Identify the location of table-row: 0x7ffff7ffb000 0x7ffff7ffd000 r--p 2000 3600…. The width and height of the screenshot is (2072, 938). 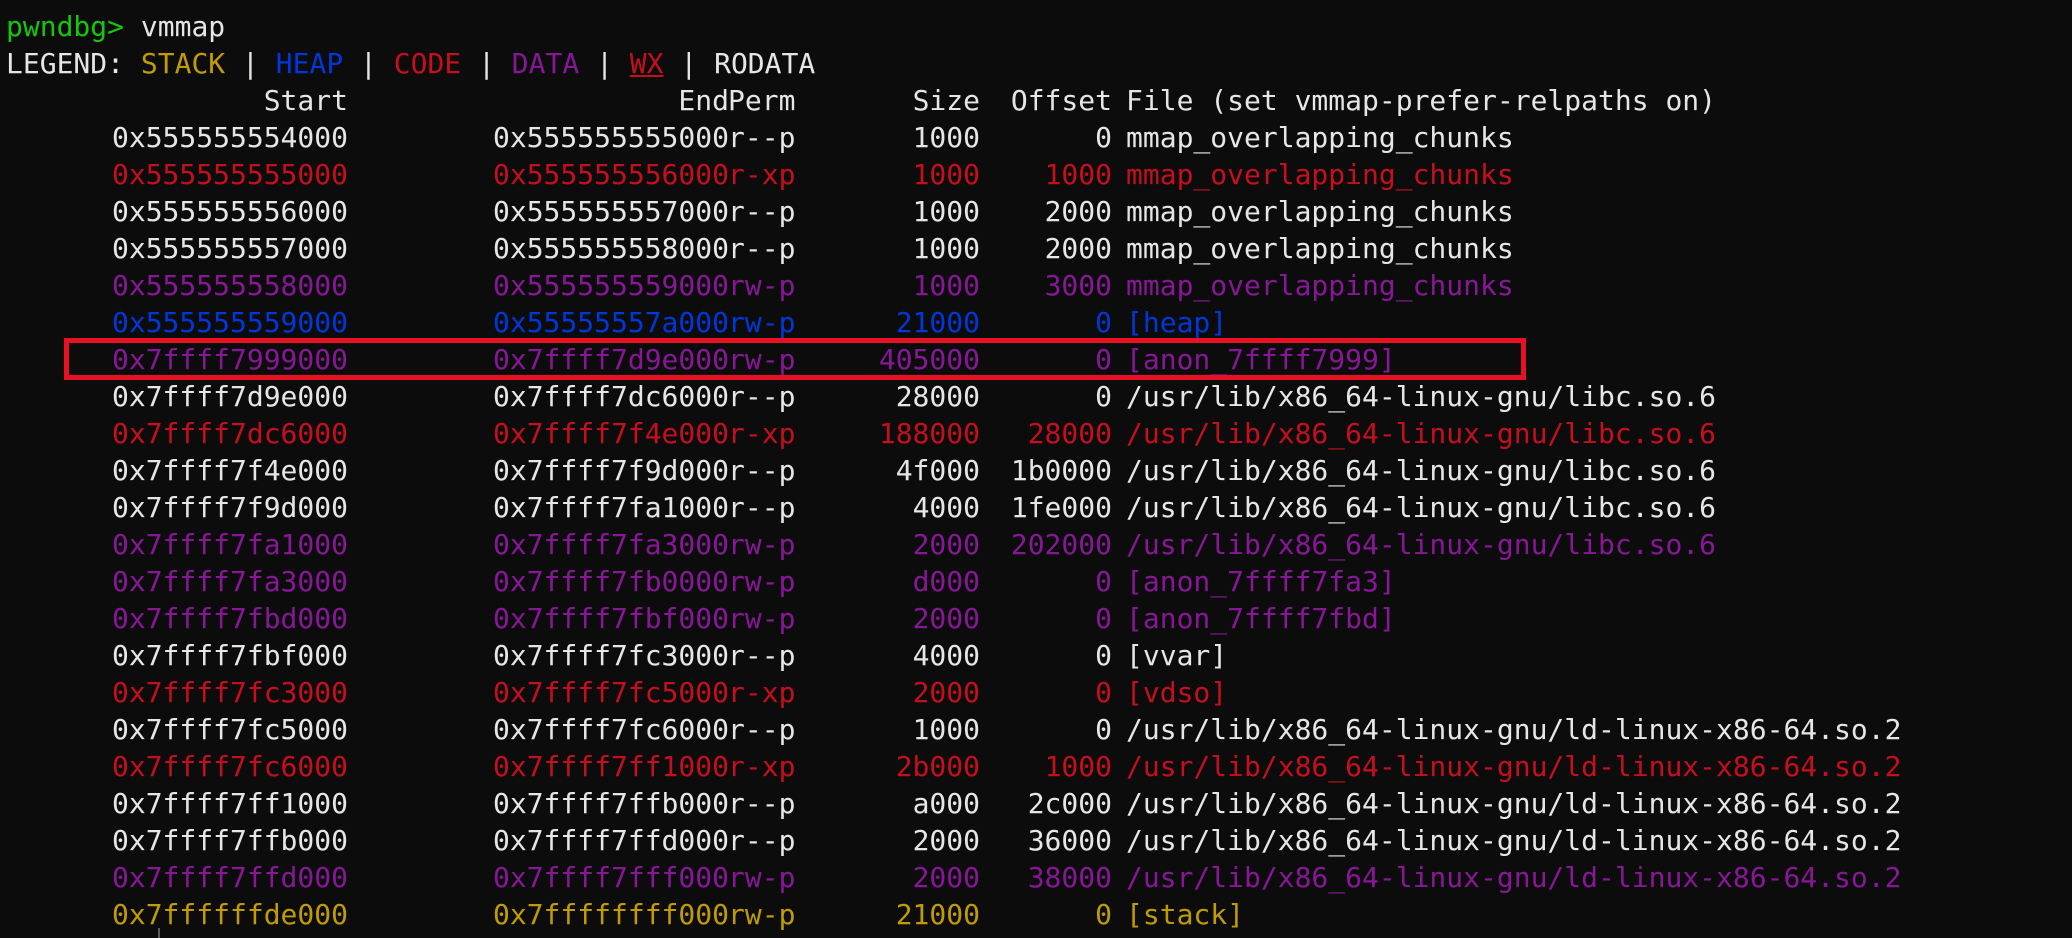
(1036, 840).